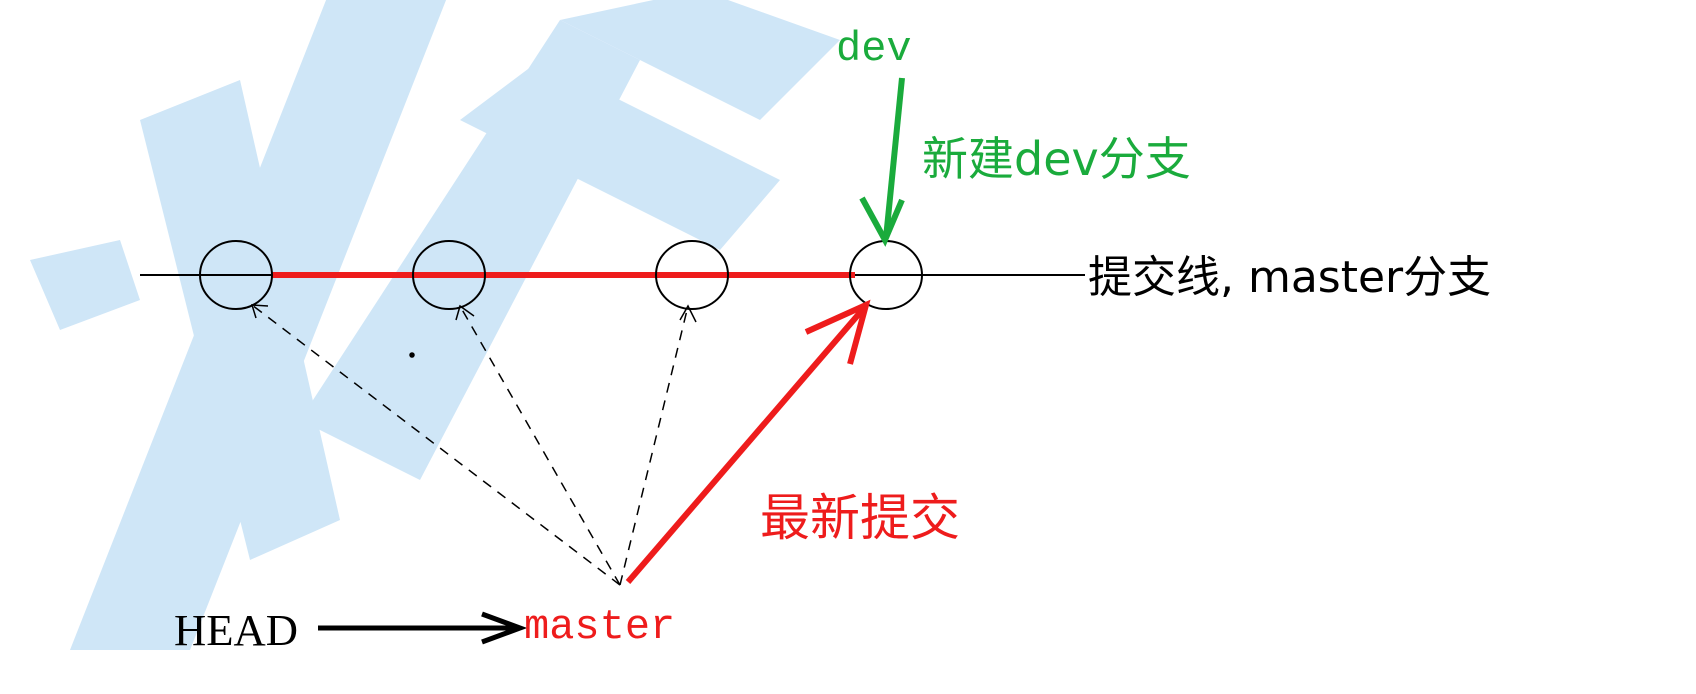 This screenshot has height=694, width=1696. What do you see at coordinates (882, 162) in the screenshot?
I see `dev-pointer` at bounding box center [882, 162].